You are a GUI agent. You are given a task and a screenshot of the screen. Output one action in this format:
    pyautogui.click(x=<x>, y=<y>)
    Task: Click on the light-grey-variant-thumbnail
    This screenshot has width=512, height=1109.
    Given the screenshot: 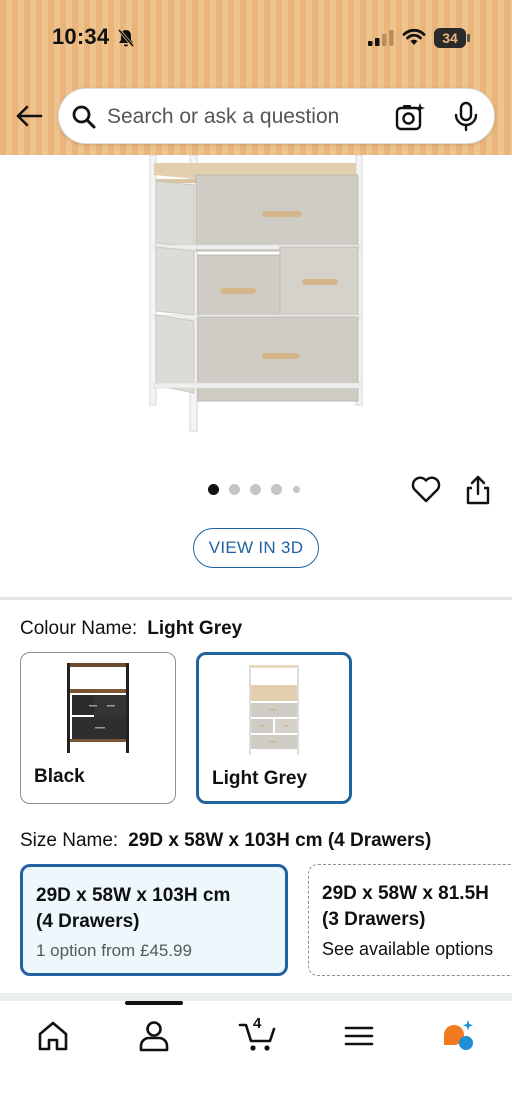 What is the action you would take?
    pyautogui.click(x=274, y=710)
    